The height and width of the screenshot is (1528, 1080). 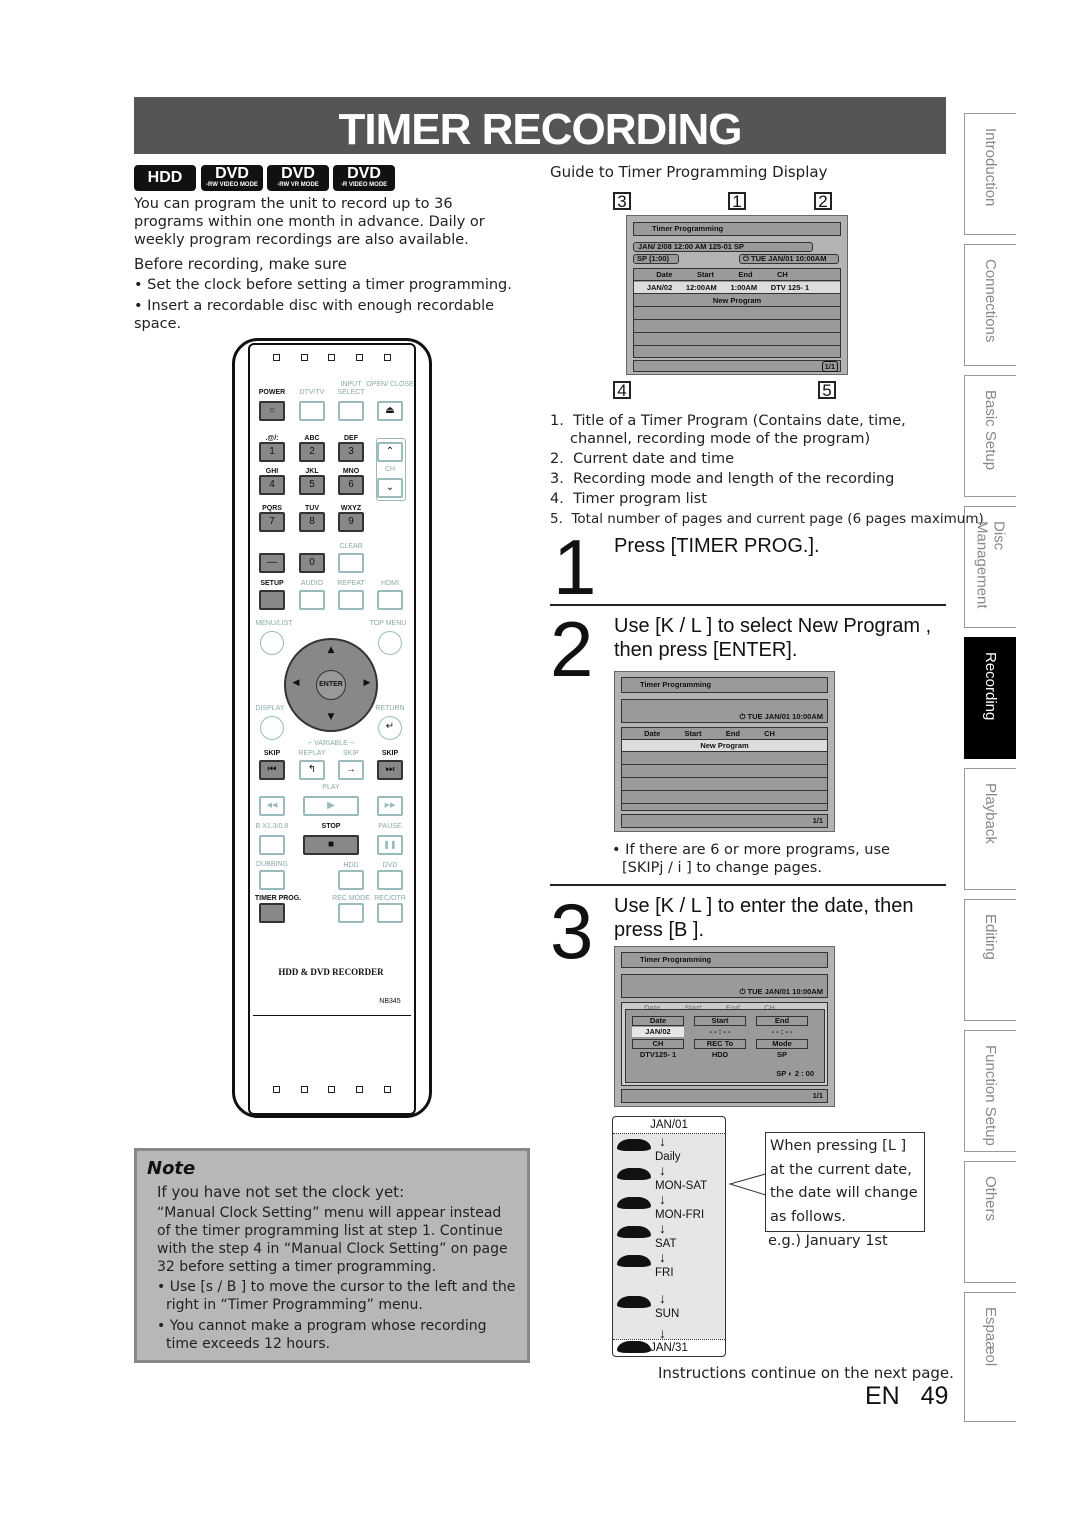 What do you see at coordinates (331, 717) in the screenshot?
I see `dpad-down-button: ▼` at bounding box center [331, 717].